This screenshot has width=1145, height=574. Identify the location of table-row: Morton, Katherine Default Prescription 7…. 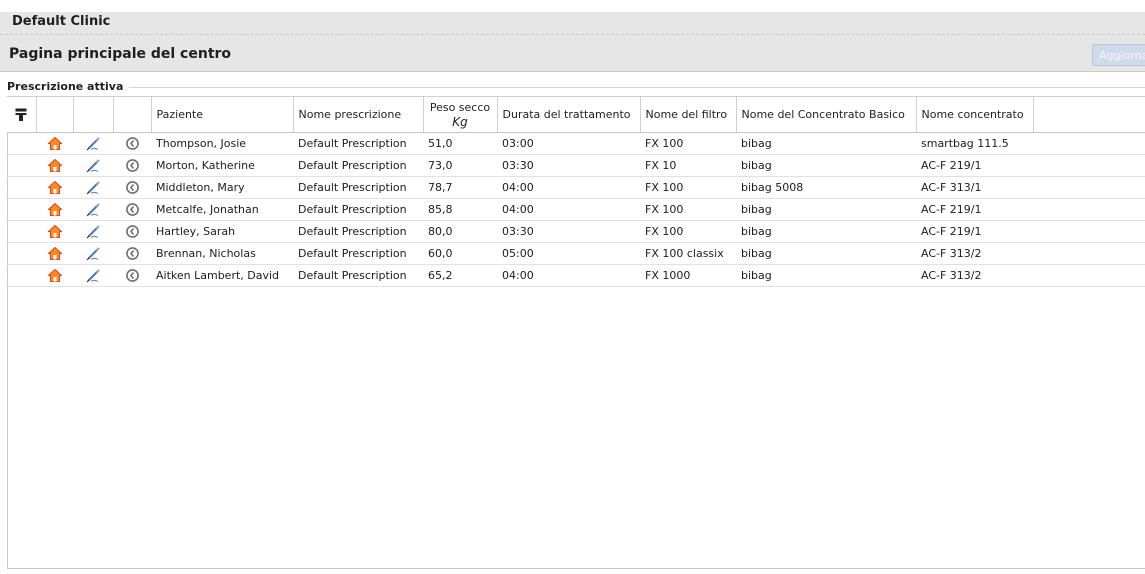
(576, 165).